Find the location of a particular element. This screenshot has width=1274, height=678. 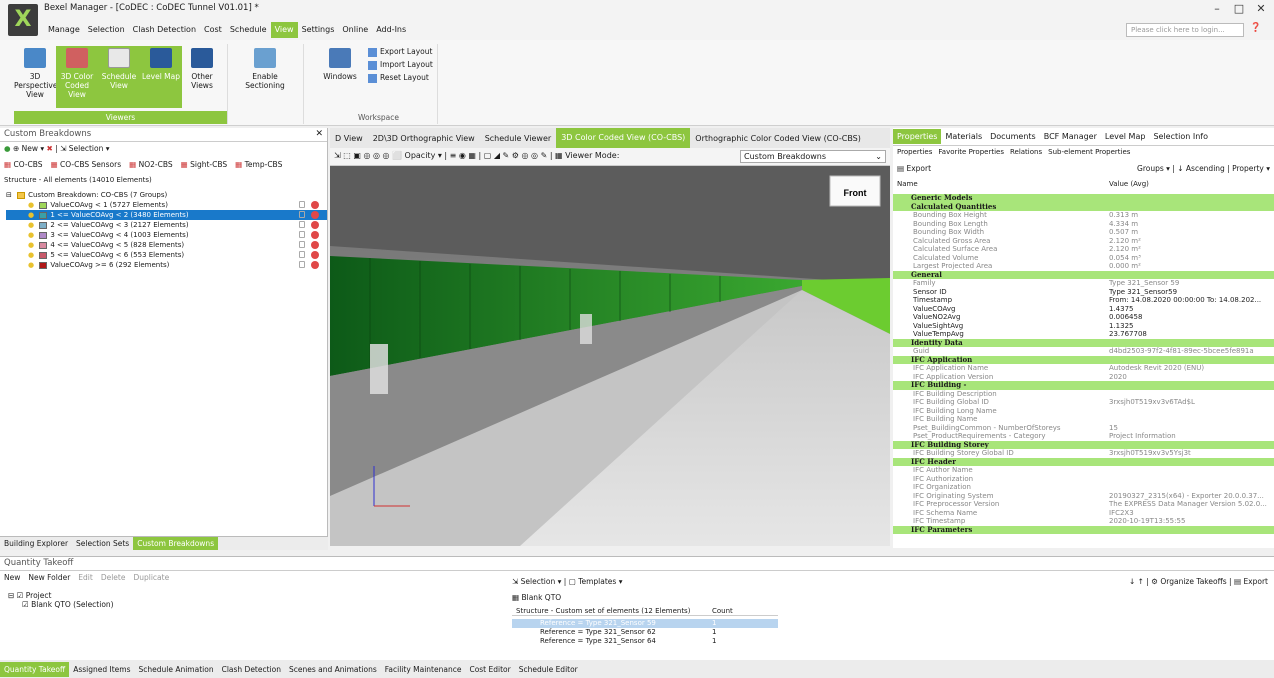

3d-color-coded-view-button: 3D Color Coded View is located at coordinates (77, 77).